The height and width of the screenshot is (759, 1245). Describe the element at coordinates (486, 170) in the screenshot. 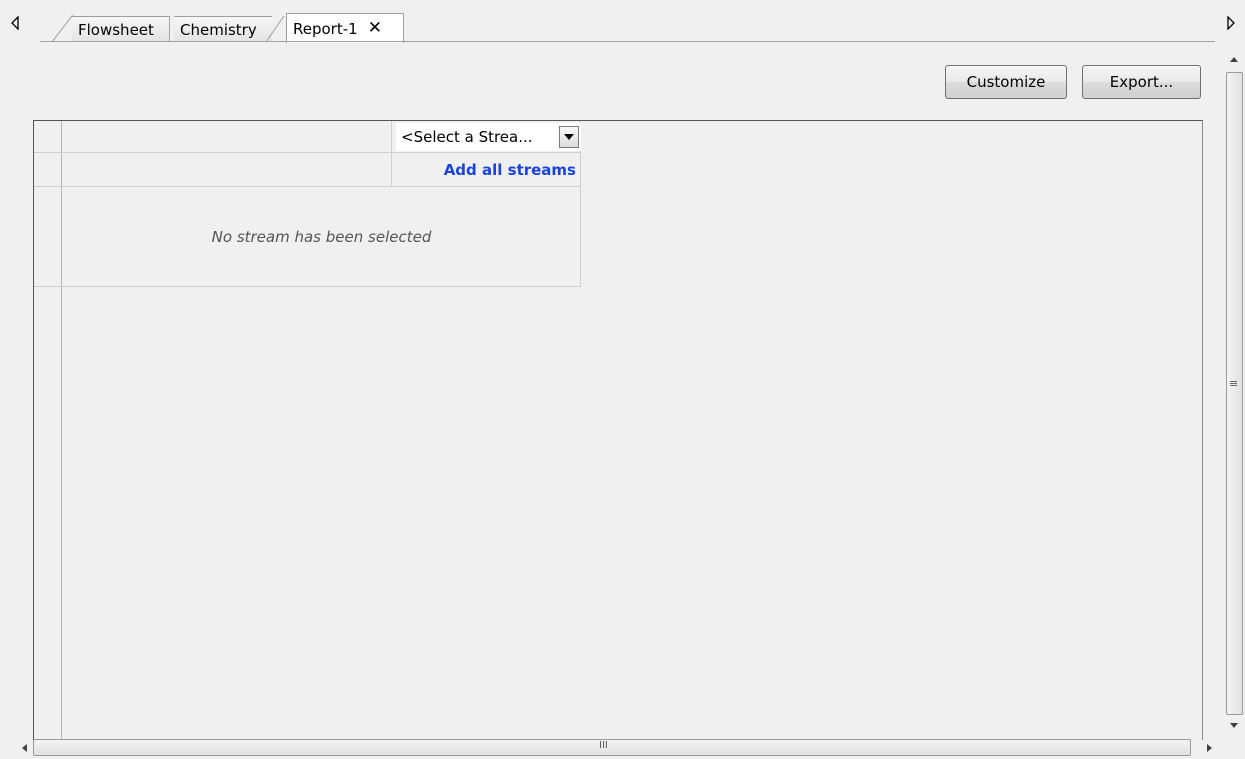

I see `add-all-streams-link: Add all streams` at that location.